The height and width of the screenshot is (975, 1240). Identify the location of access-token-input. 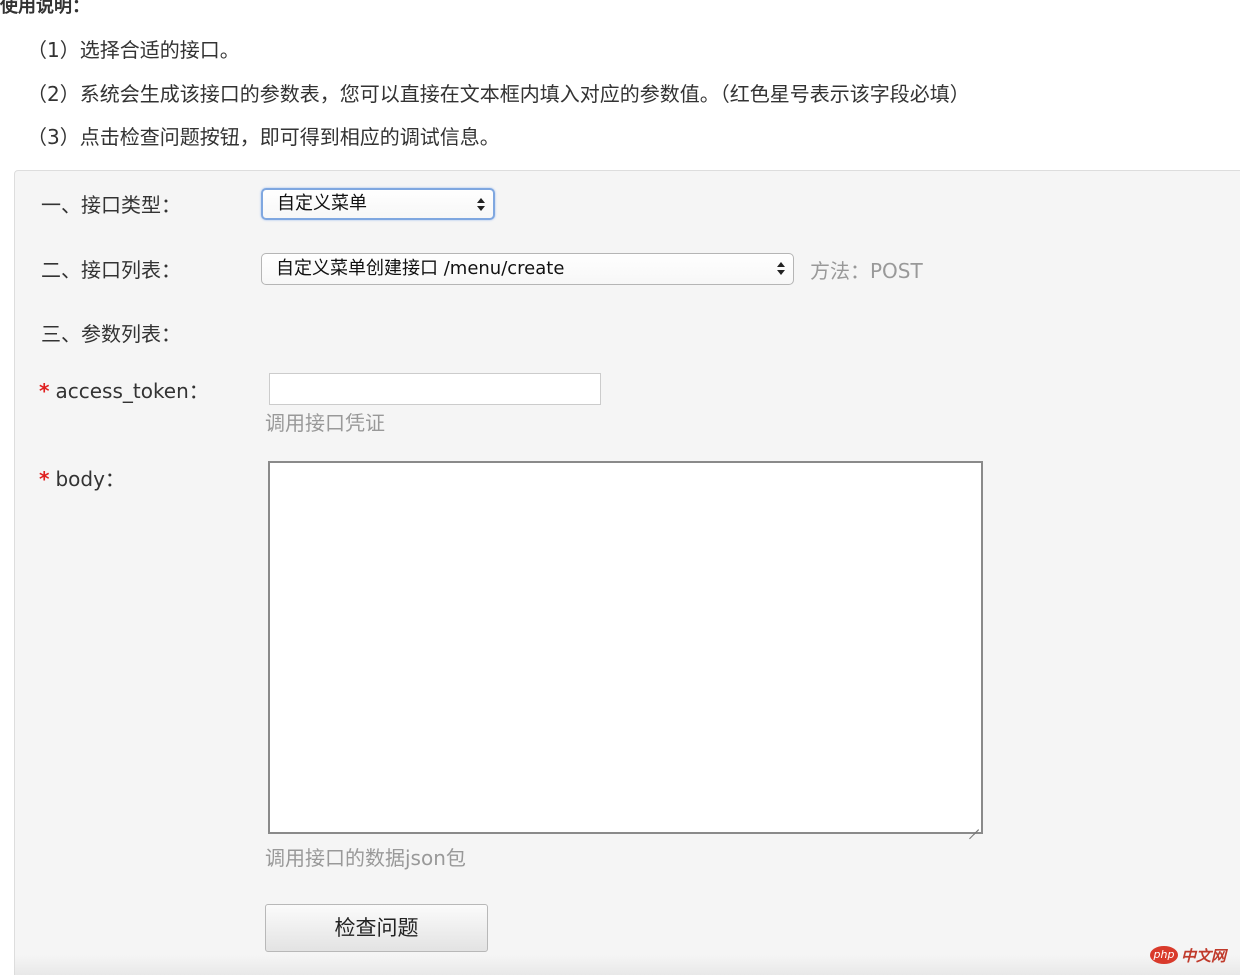
(435, 389).